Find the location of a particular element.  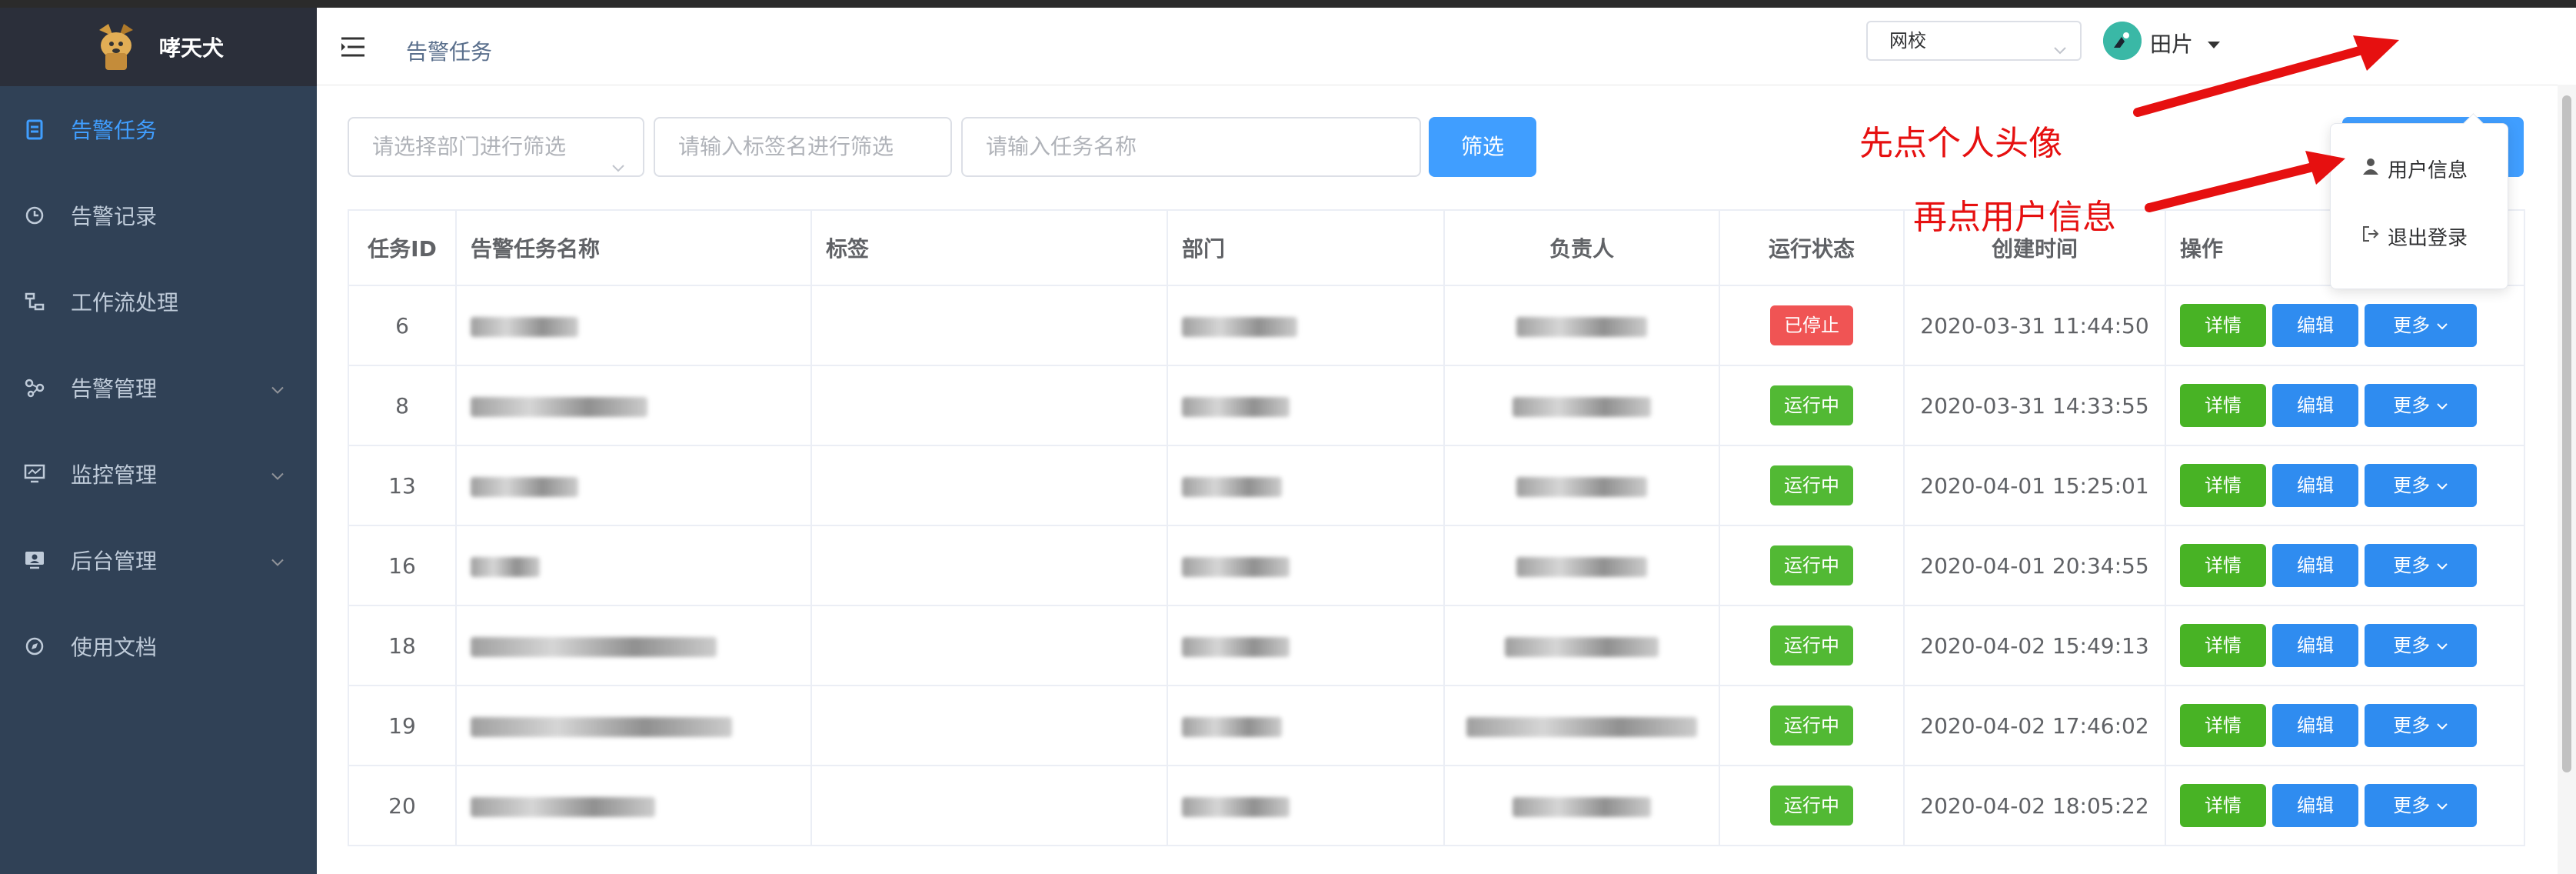

annotation-arrows is located at coordinates (2266, 123).